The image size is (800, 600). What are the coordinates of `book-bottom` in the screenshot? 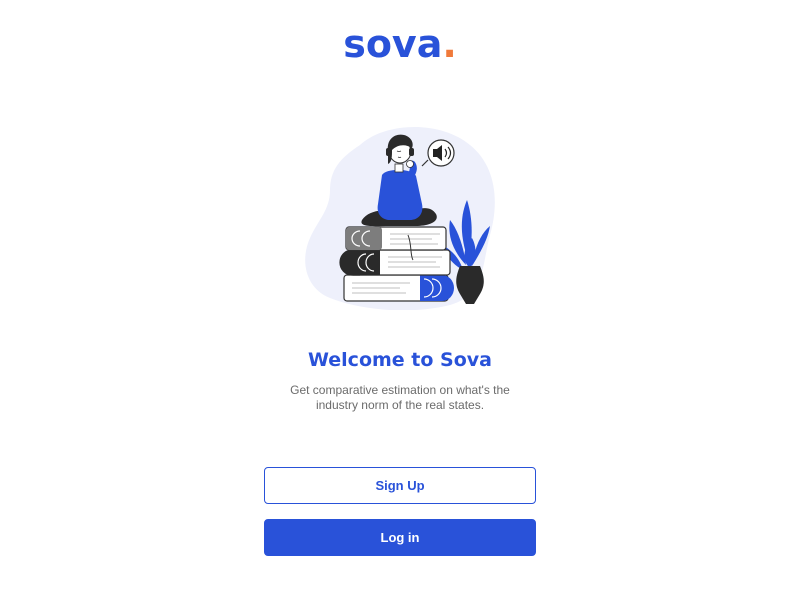 It's located at (398, 288).